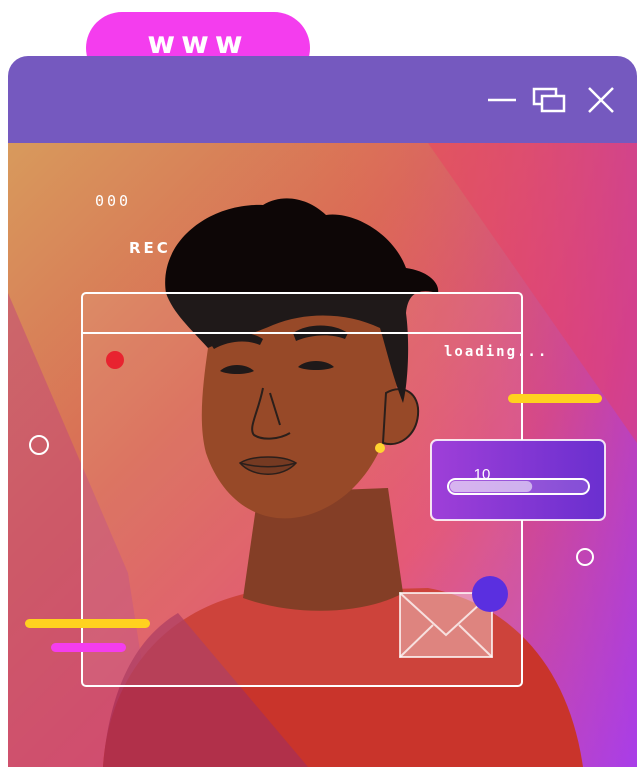 This screenshot has height=767, width=637. I want to click on close-icon, so click(601, 100).